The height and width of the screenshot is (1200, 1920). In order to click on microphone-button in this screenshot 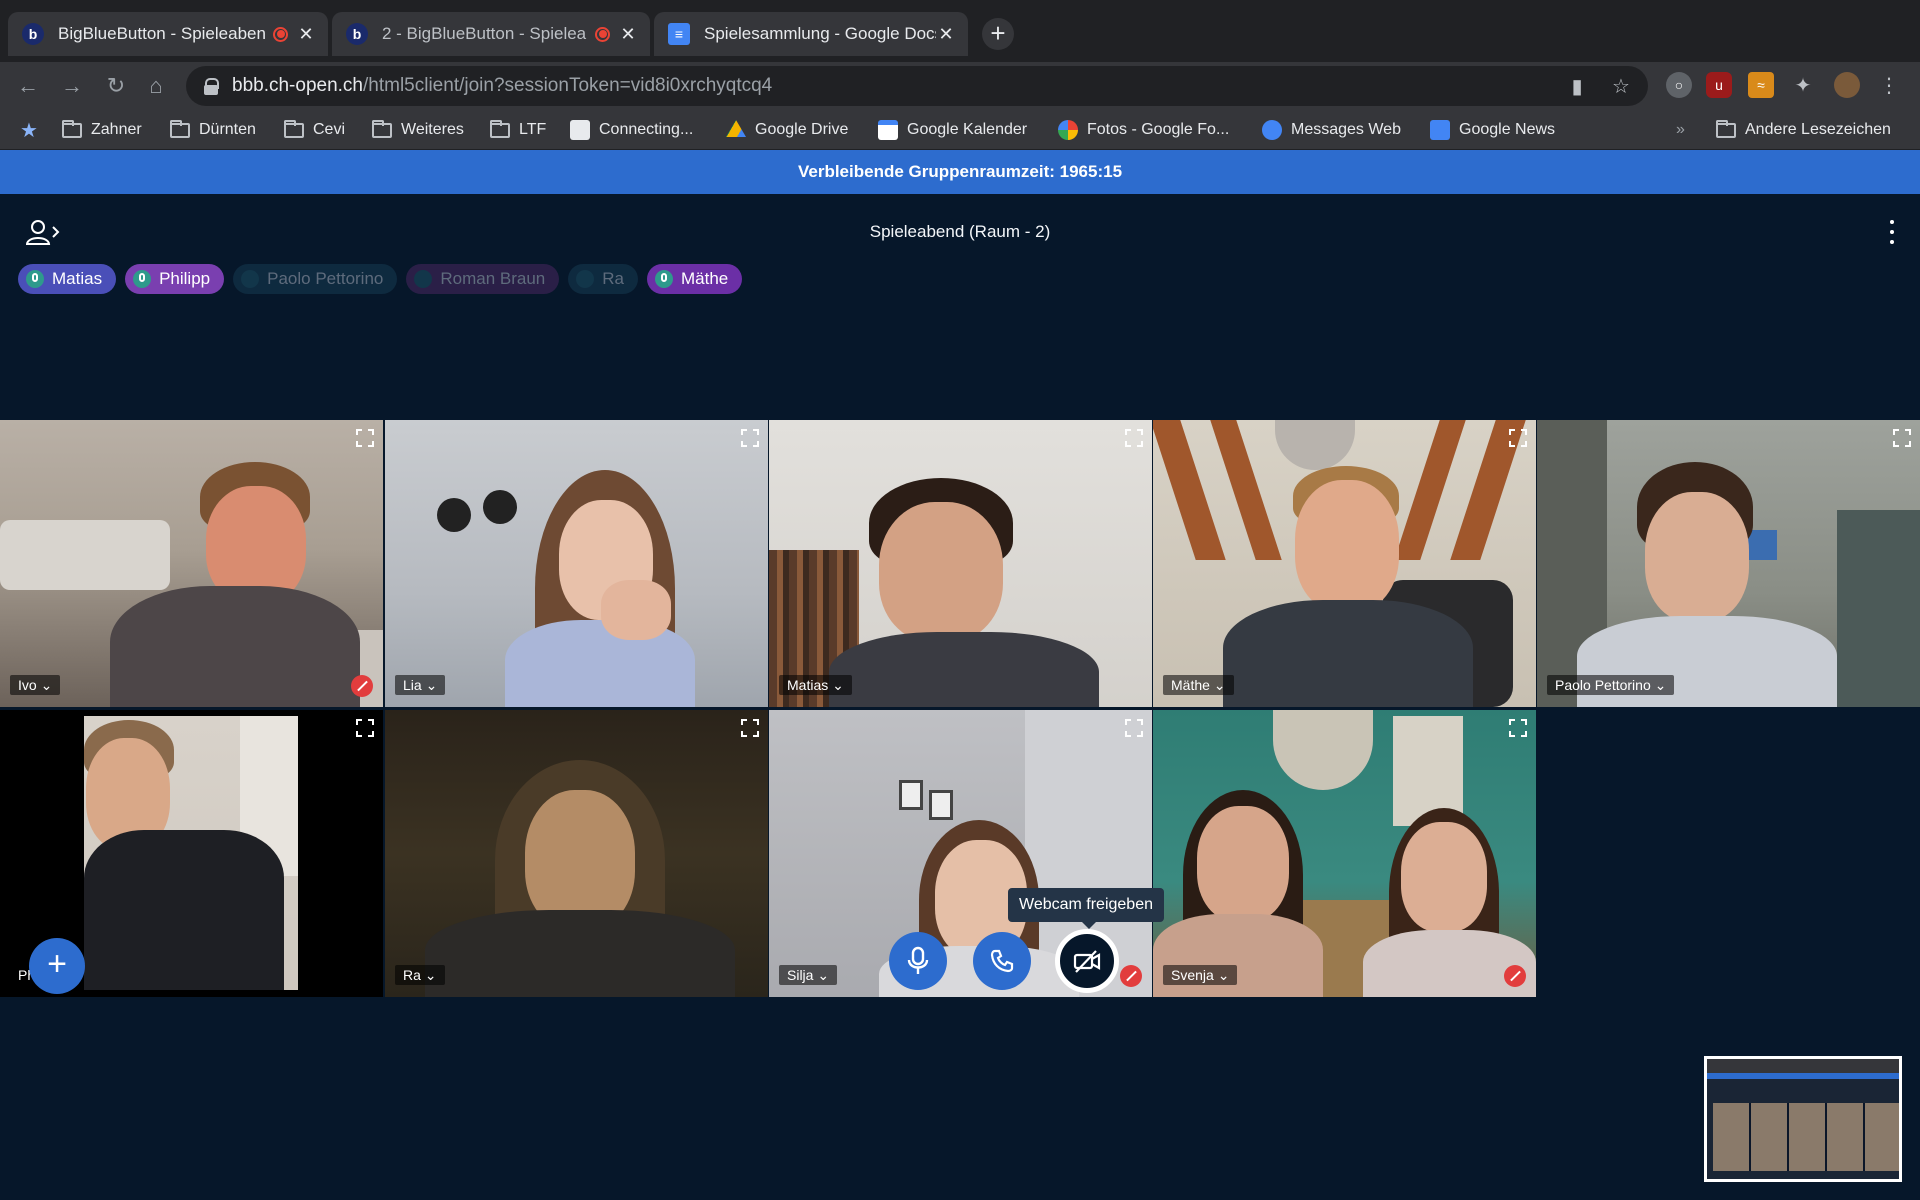, I will do `click(918, 961)`.